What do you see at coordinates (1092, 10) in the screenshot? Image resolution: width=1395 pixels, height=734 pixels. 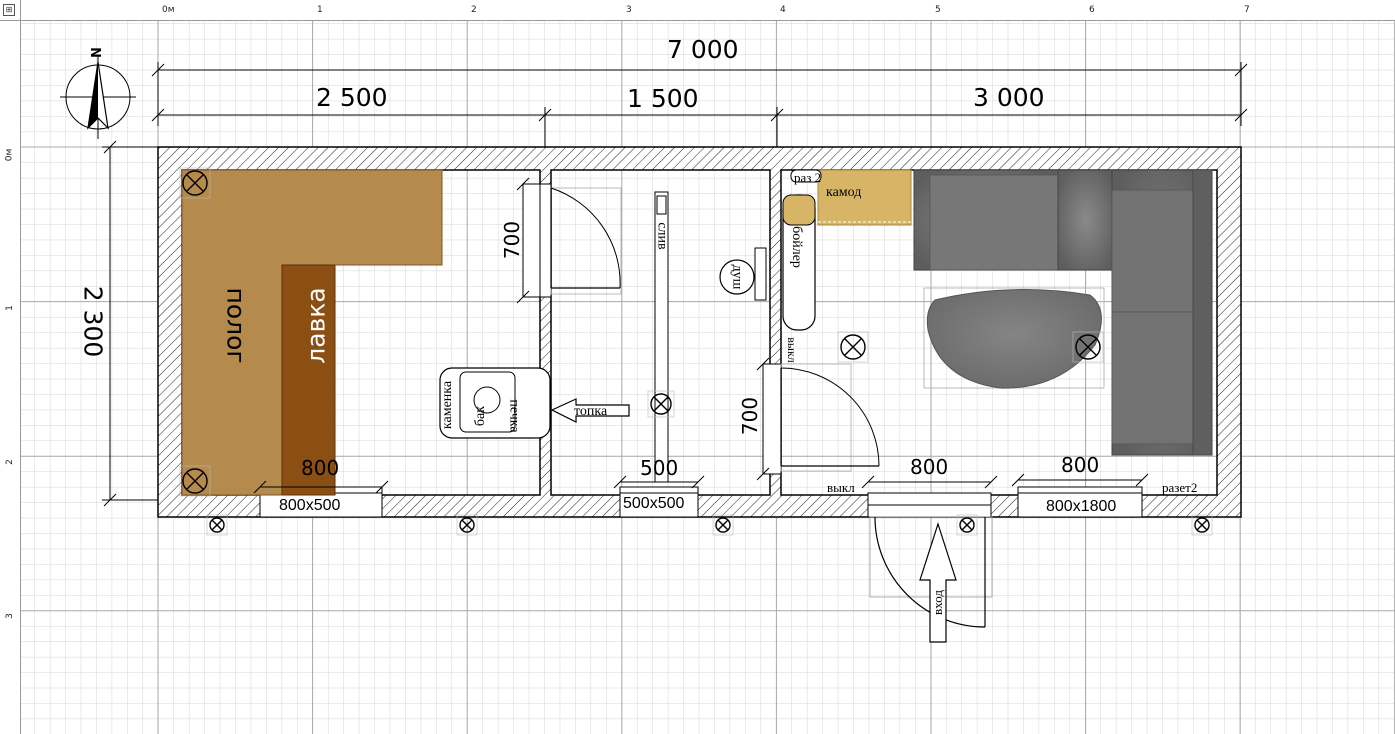 I see `ruler-tick-x6: 6` at bounding box center [1092, 10].